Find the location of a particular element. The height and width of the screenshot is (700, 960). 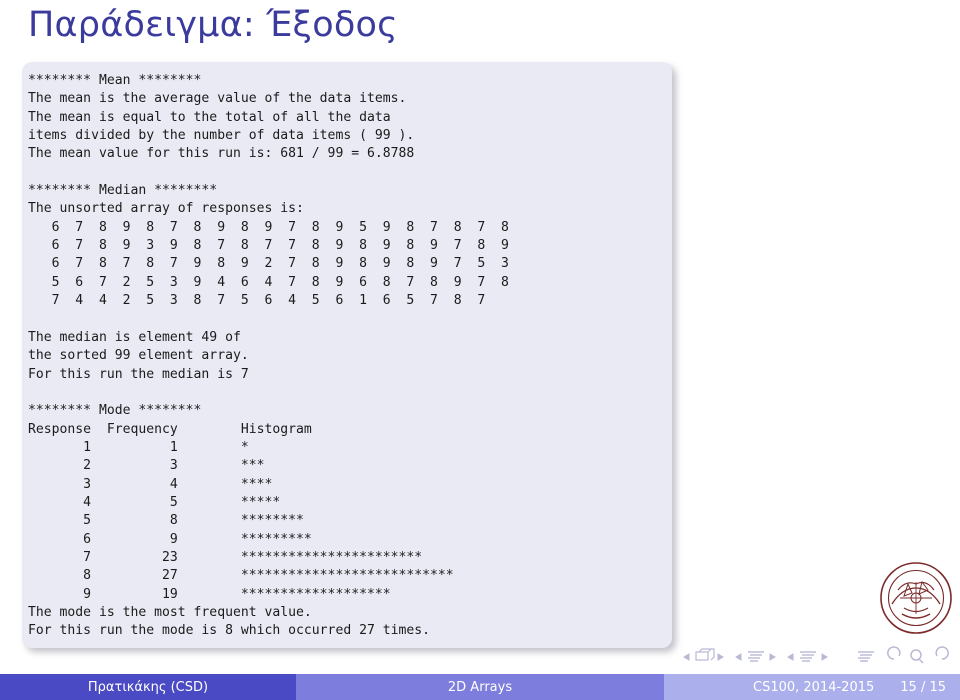

output-line: The mode is the most frequent value. is located at coordinates (170, 612).